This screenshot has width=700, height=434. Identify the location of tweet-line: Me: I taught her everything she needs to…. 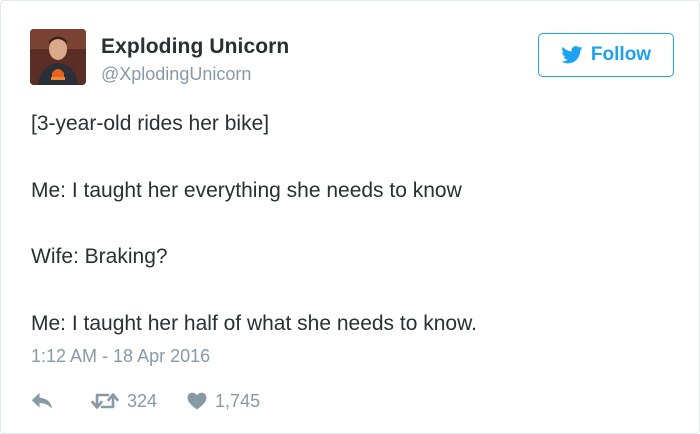
(246, 190).